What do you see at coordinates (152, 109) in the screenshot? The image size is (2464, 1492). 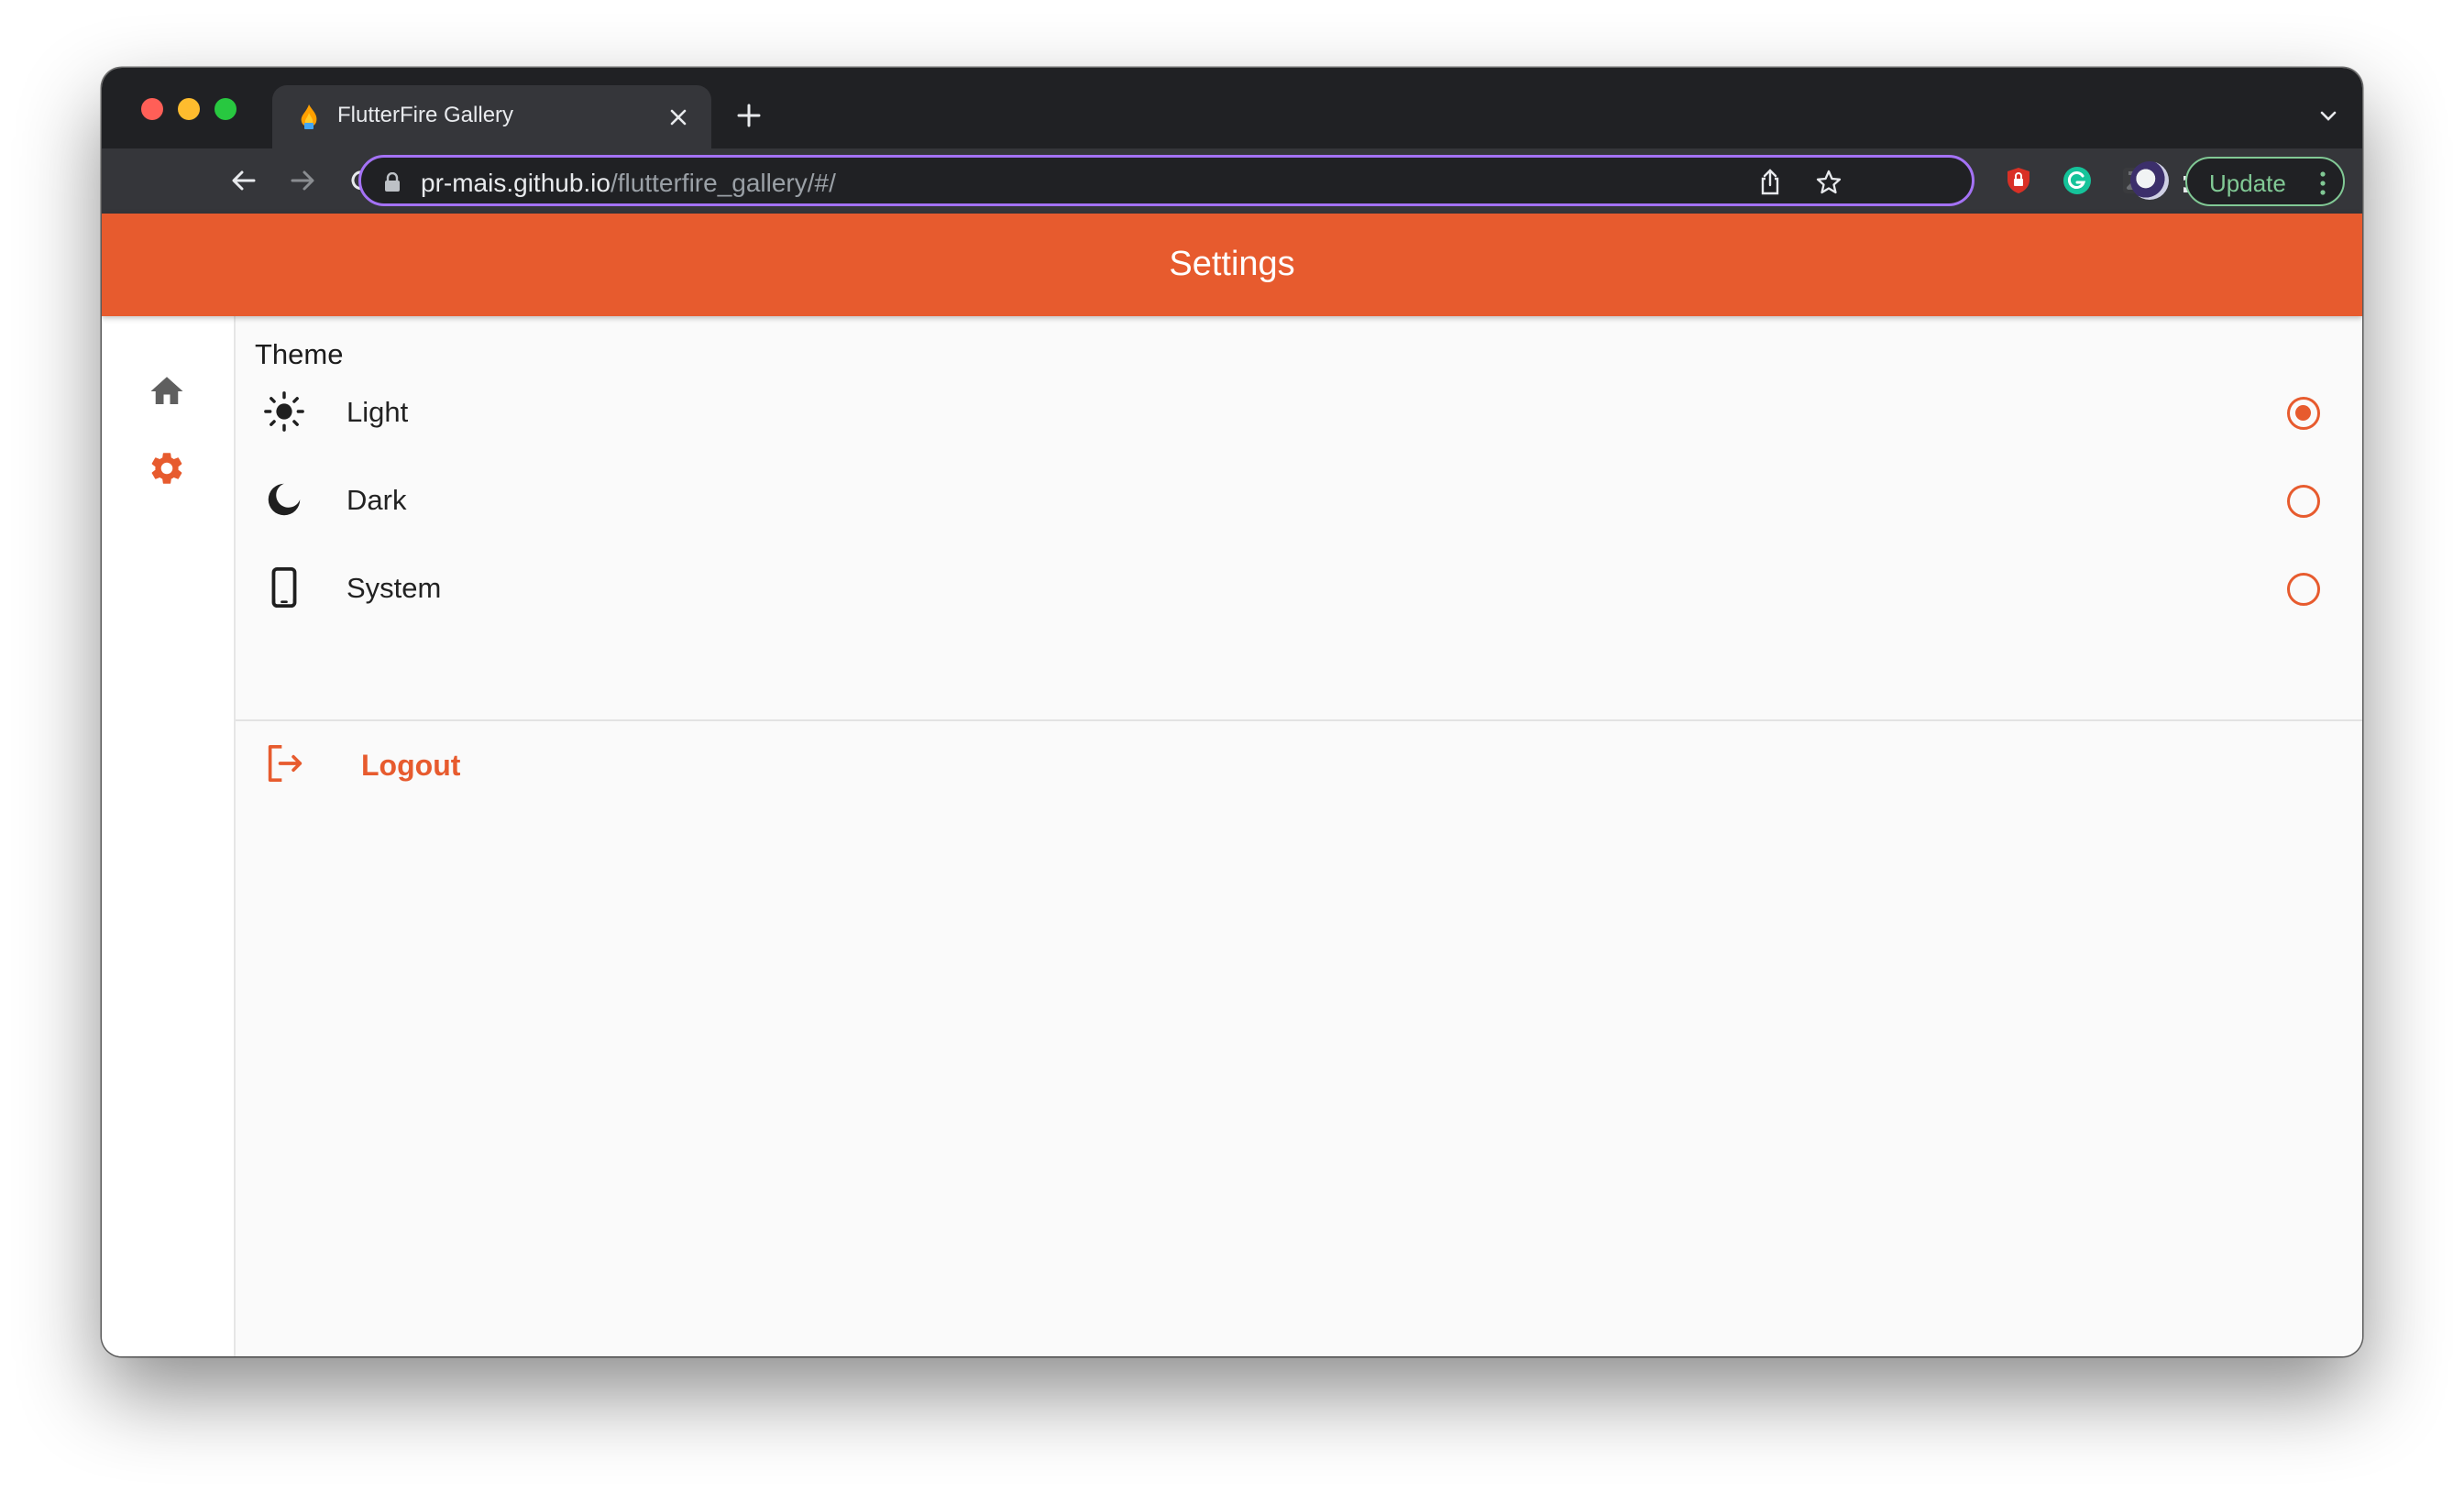 I see `window-close-button` at bounding box center [152, 109].